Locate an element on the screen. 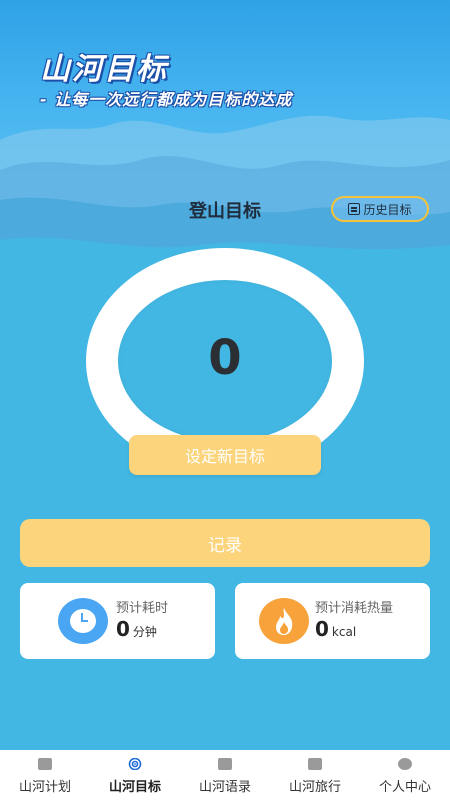  app-title: 山河目标 is located at coordinates (104, 69).